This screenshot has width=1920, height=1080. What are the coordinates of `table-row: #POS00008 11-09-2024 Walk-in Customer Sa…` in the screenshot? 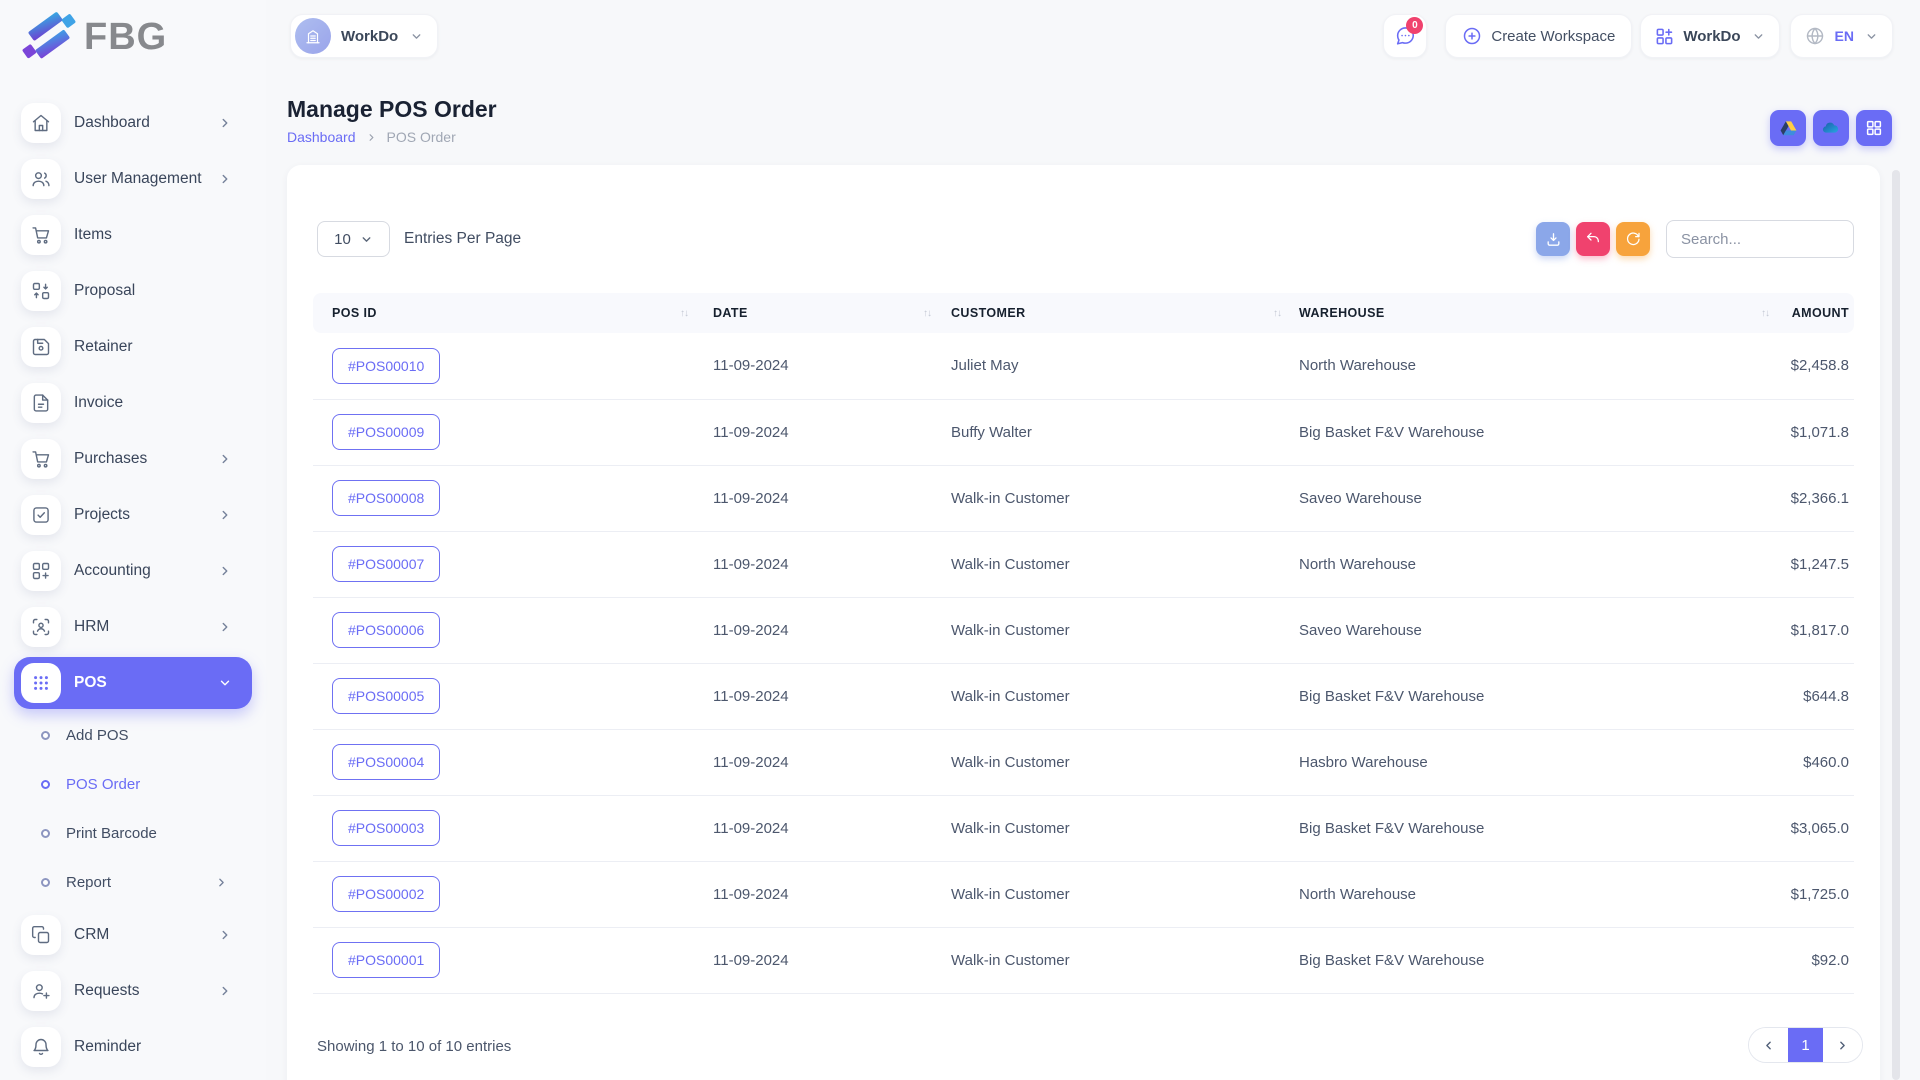 It's located at (1083, 498).